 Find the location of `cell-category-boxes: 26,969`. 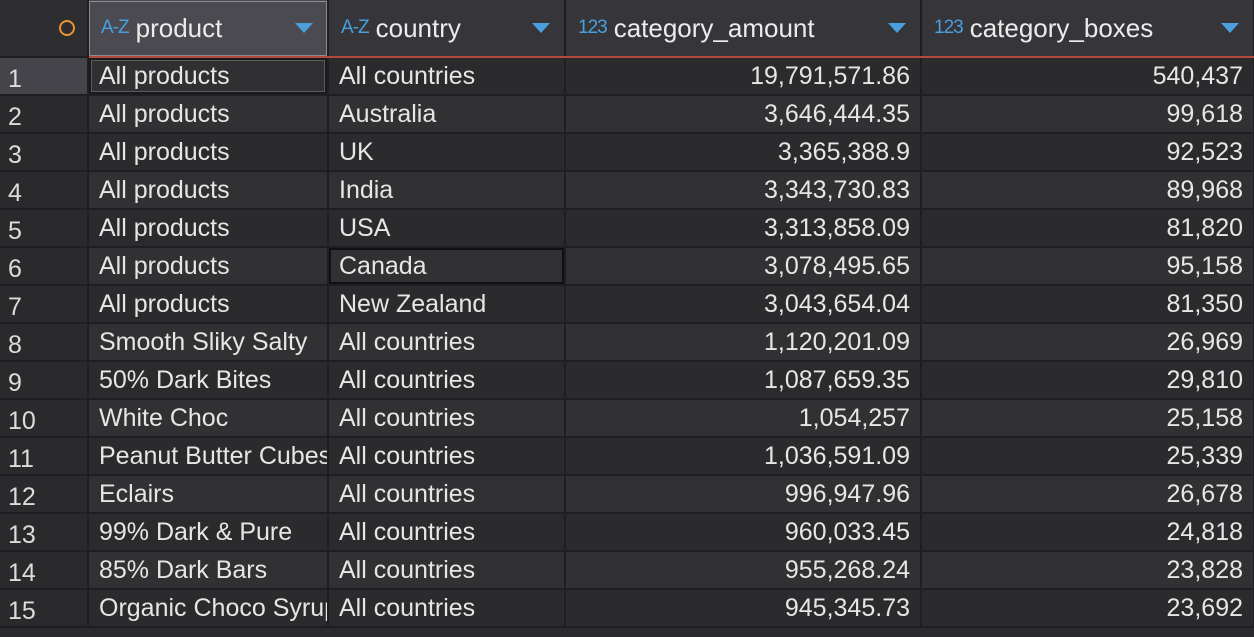

cell-category-boxes: 26,969 is located at coordinates (1087, 342).